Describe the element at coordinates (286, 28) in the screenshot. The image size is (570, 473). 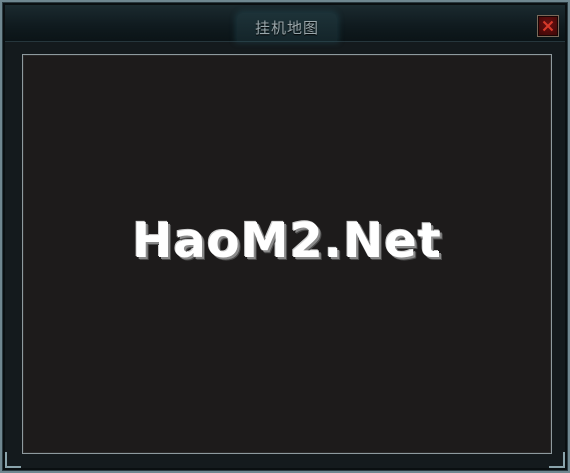
I see `window-title: 挂机地图` at that location.